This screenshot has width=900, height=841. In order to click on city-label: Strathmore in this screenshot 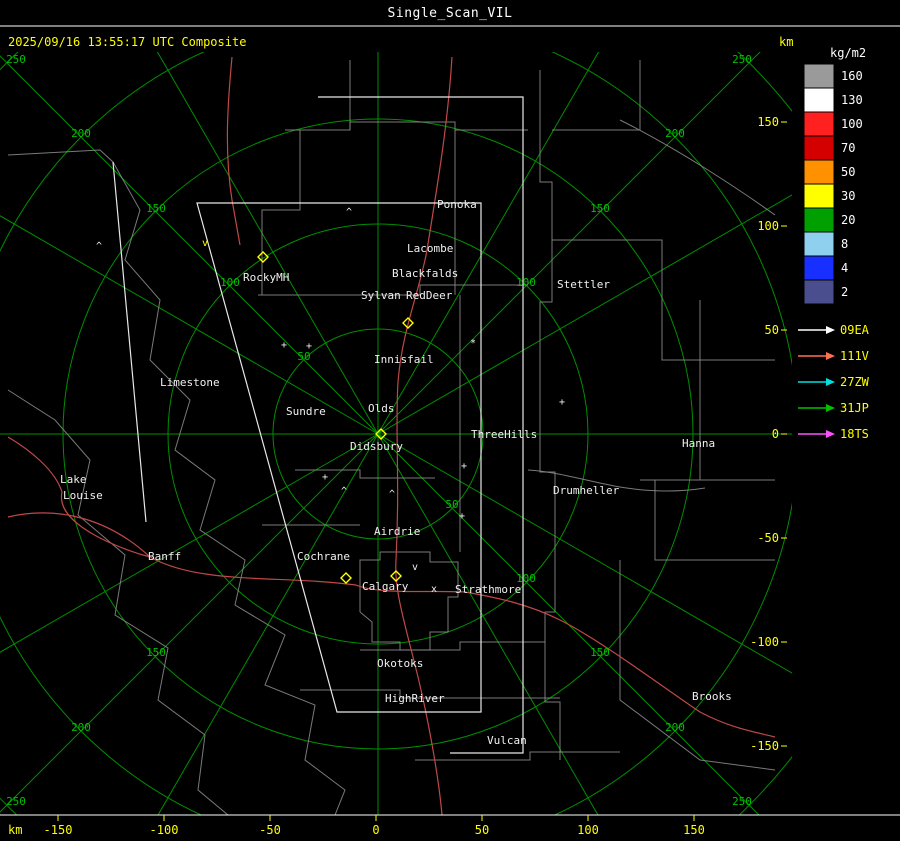, I will do `click(488, 589)`.